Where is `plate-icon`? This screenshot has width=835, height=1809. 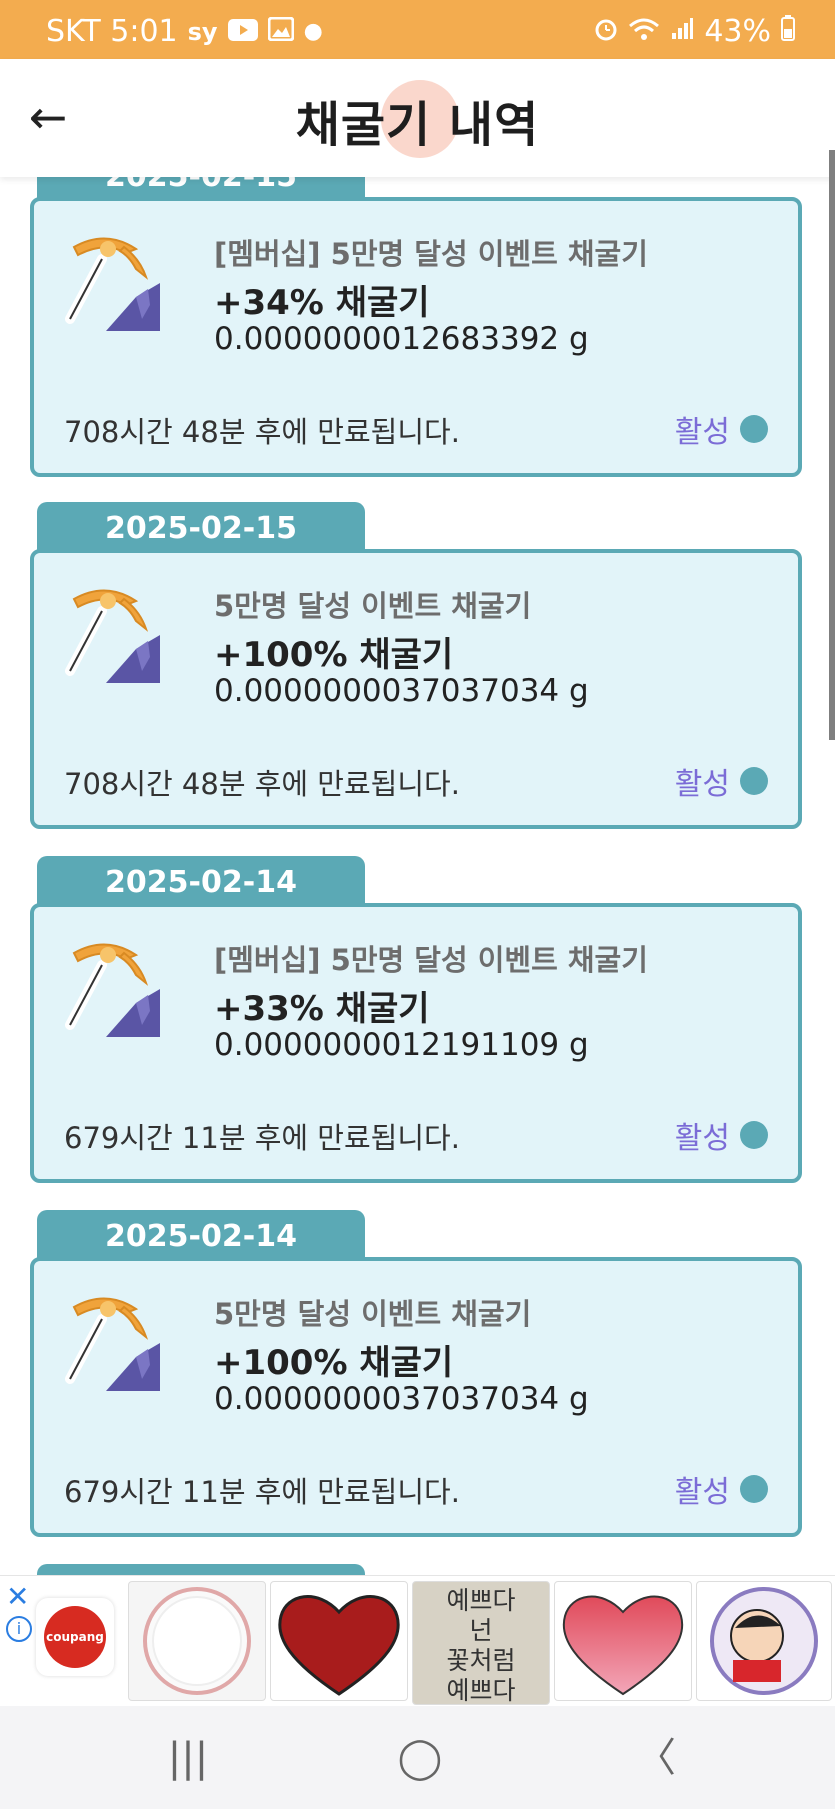 plate-icon is located at coordinates (197, 1641).